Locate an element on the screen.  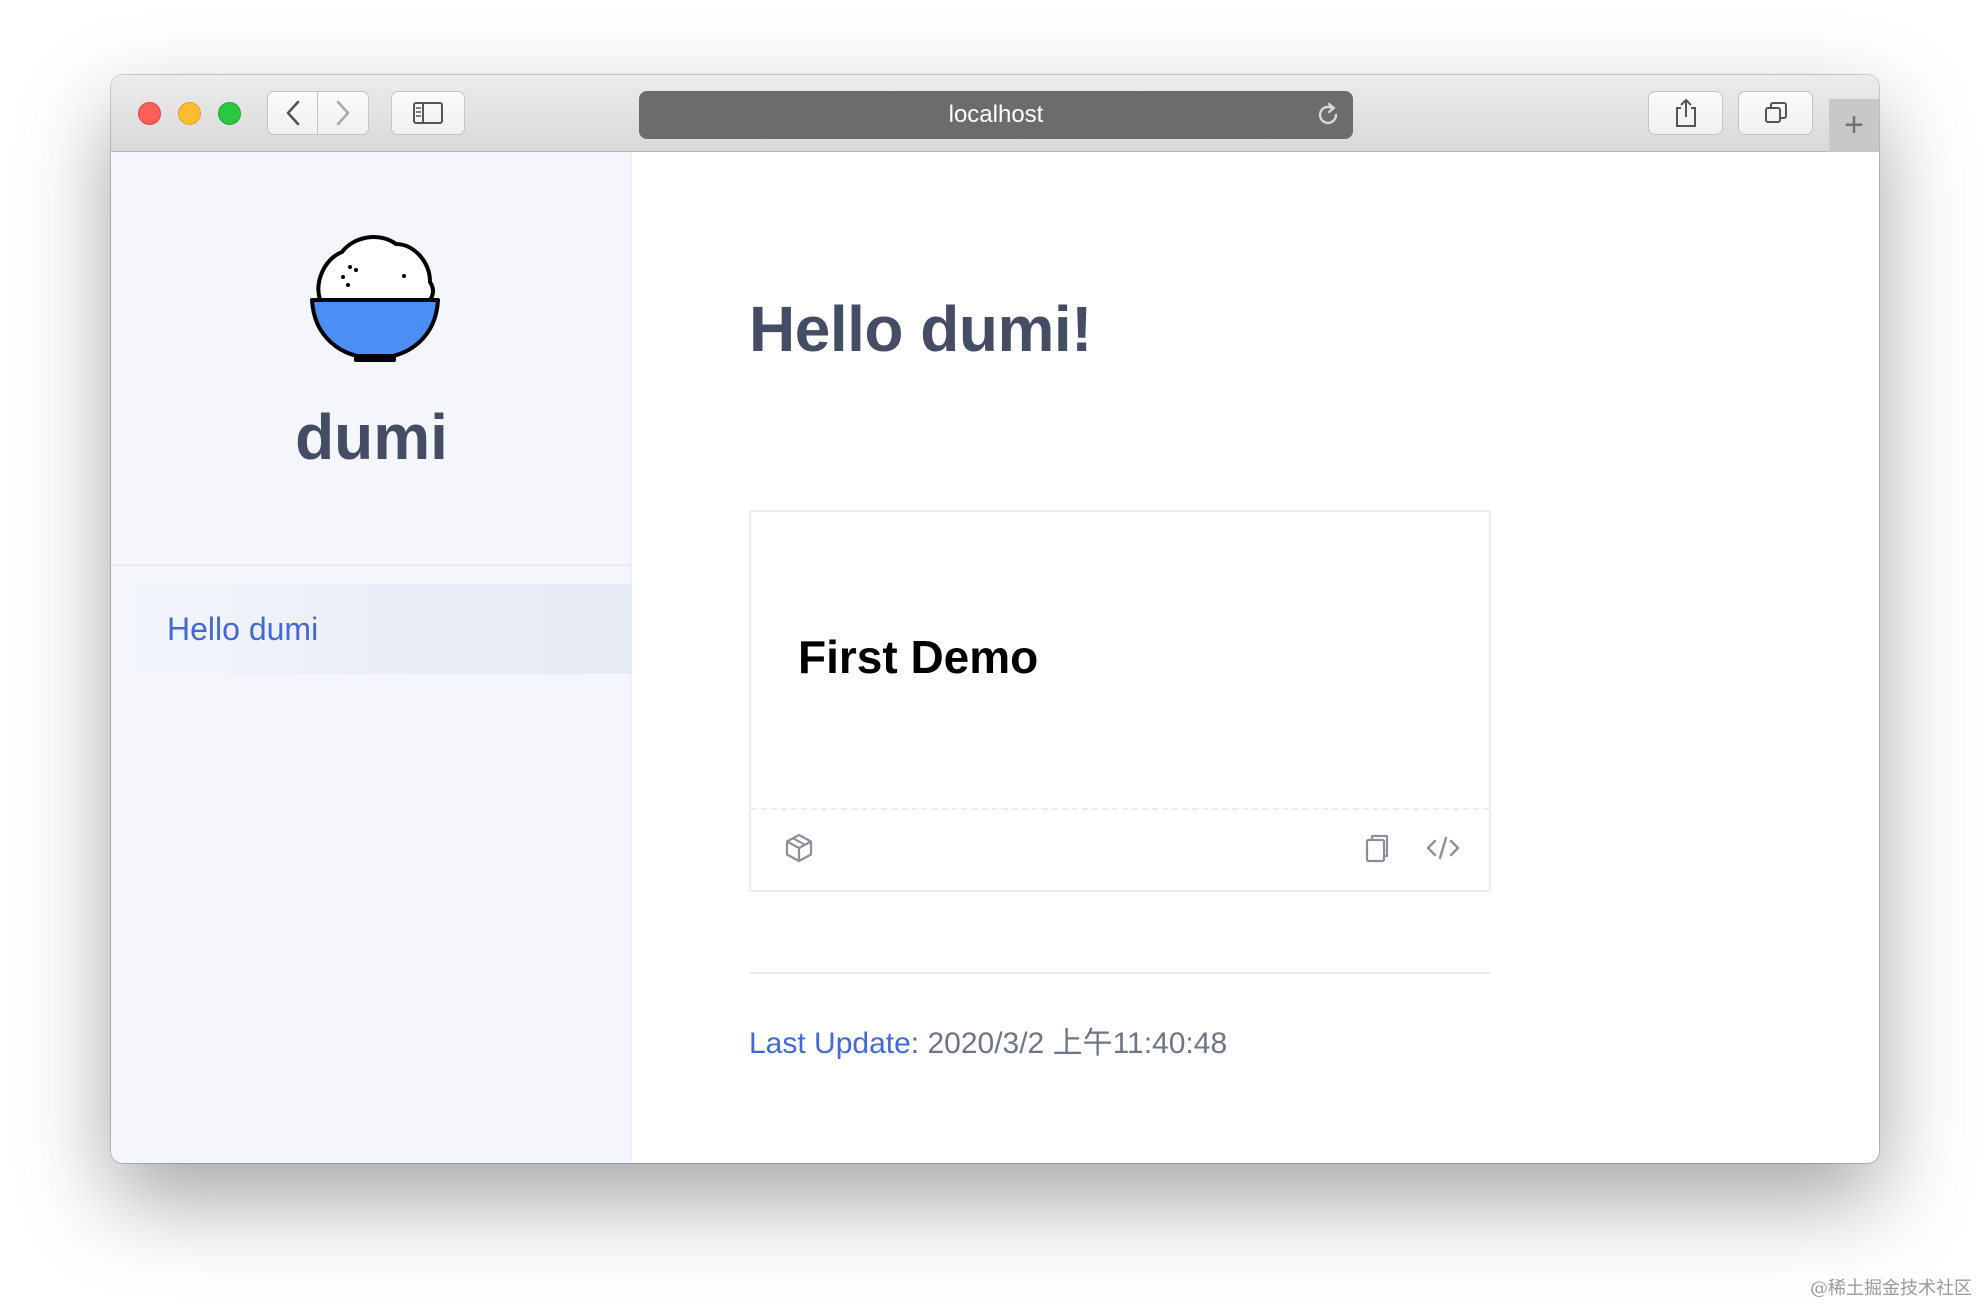
sidebar-icon is located at coordinates (428, 113).